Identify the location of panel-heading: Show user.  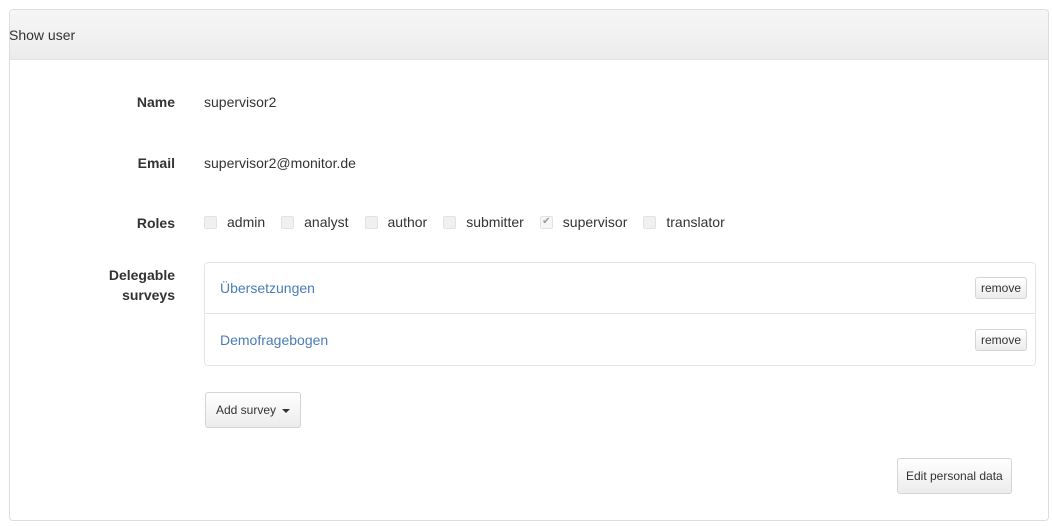
(529, 35).